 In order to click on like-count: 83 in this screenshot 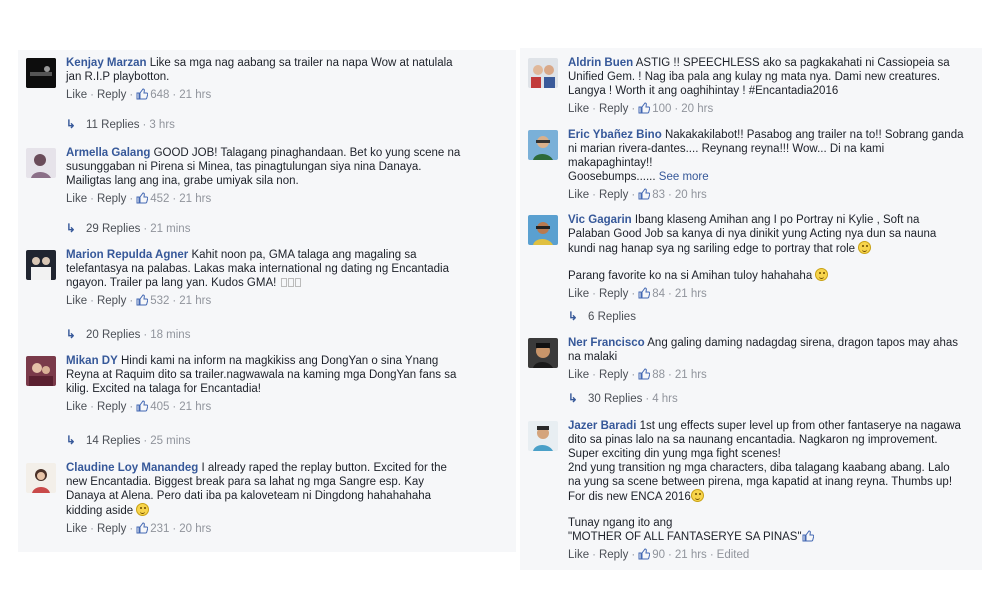, I will do `click(658, 195)`.